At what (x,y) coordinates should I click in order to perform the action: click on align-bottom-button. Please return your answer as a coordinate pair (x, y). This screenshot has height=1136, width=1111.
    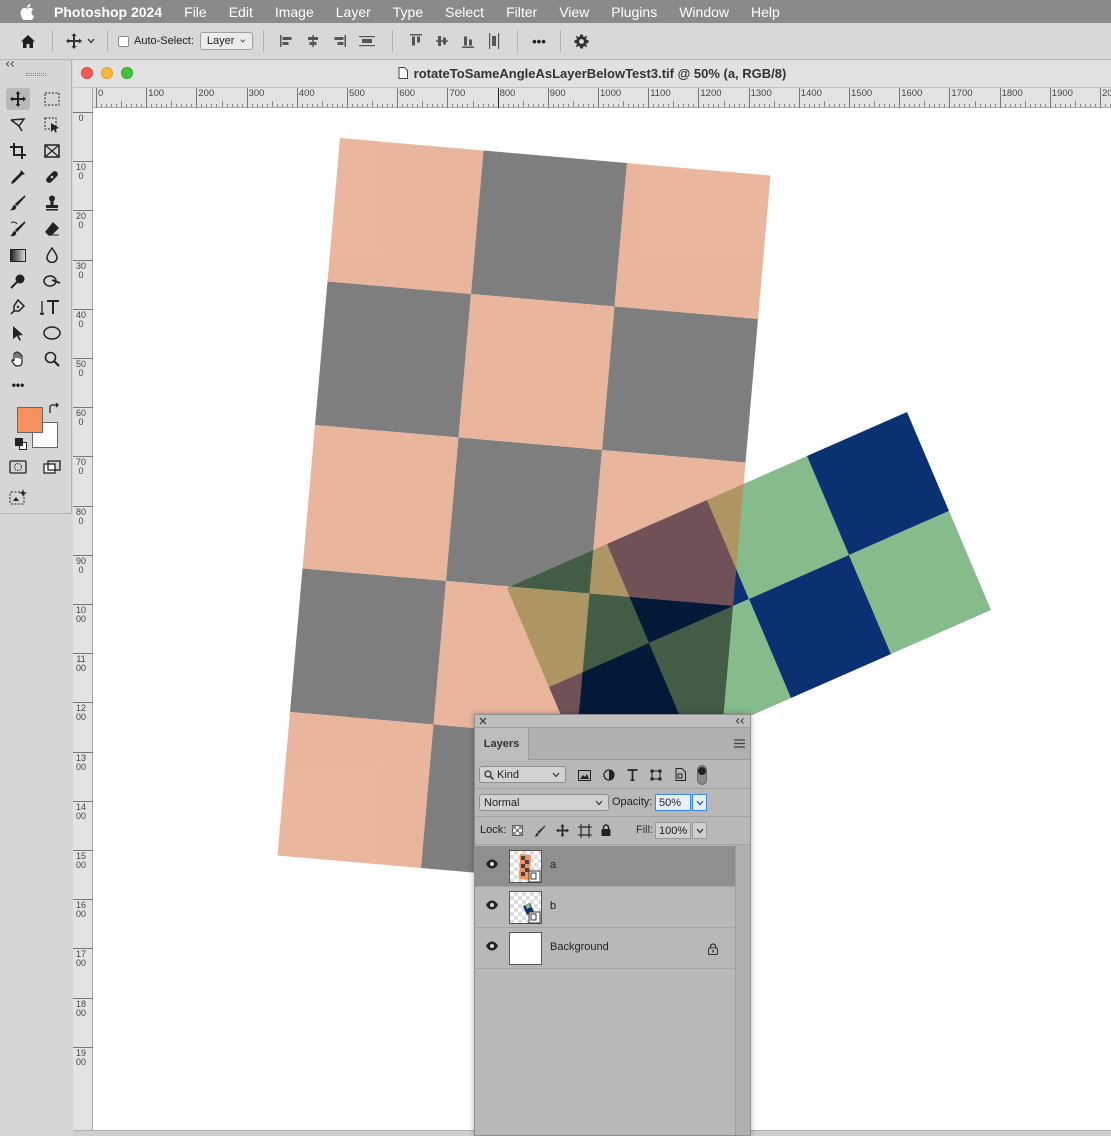
    Looking at the image, I should click on (468, 41).